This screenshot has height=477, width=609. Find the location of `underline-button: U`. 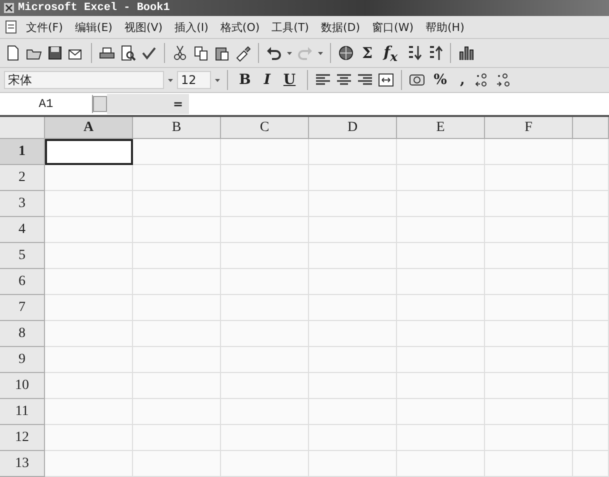

underline-button: U is located at coordinates (289, 80).